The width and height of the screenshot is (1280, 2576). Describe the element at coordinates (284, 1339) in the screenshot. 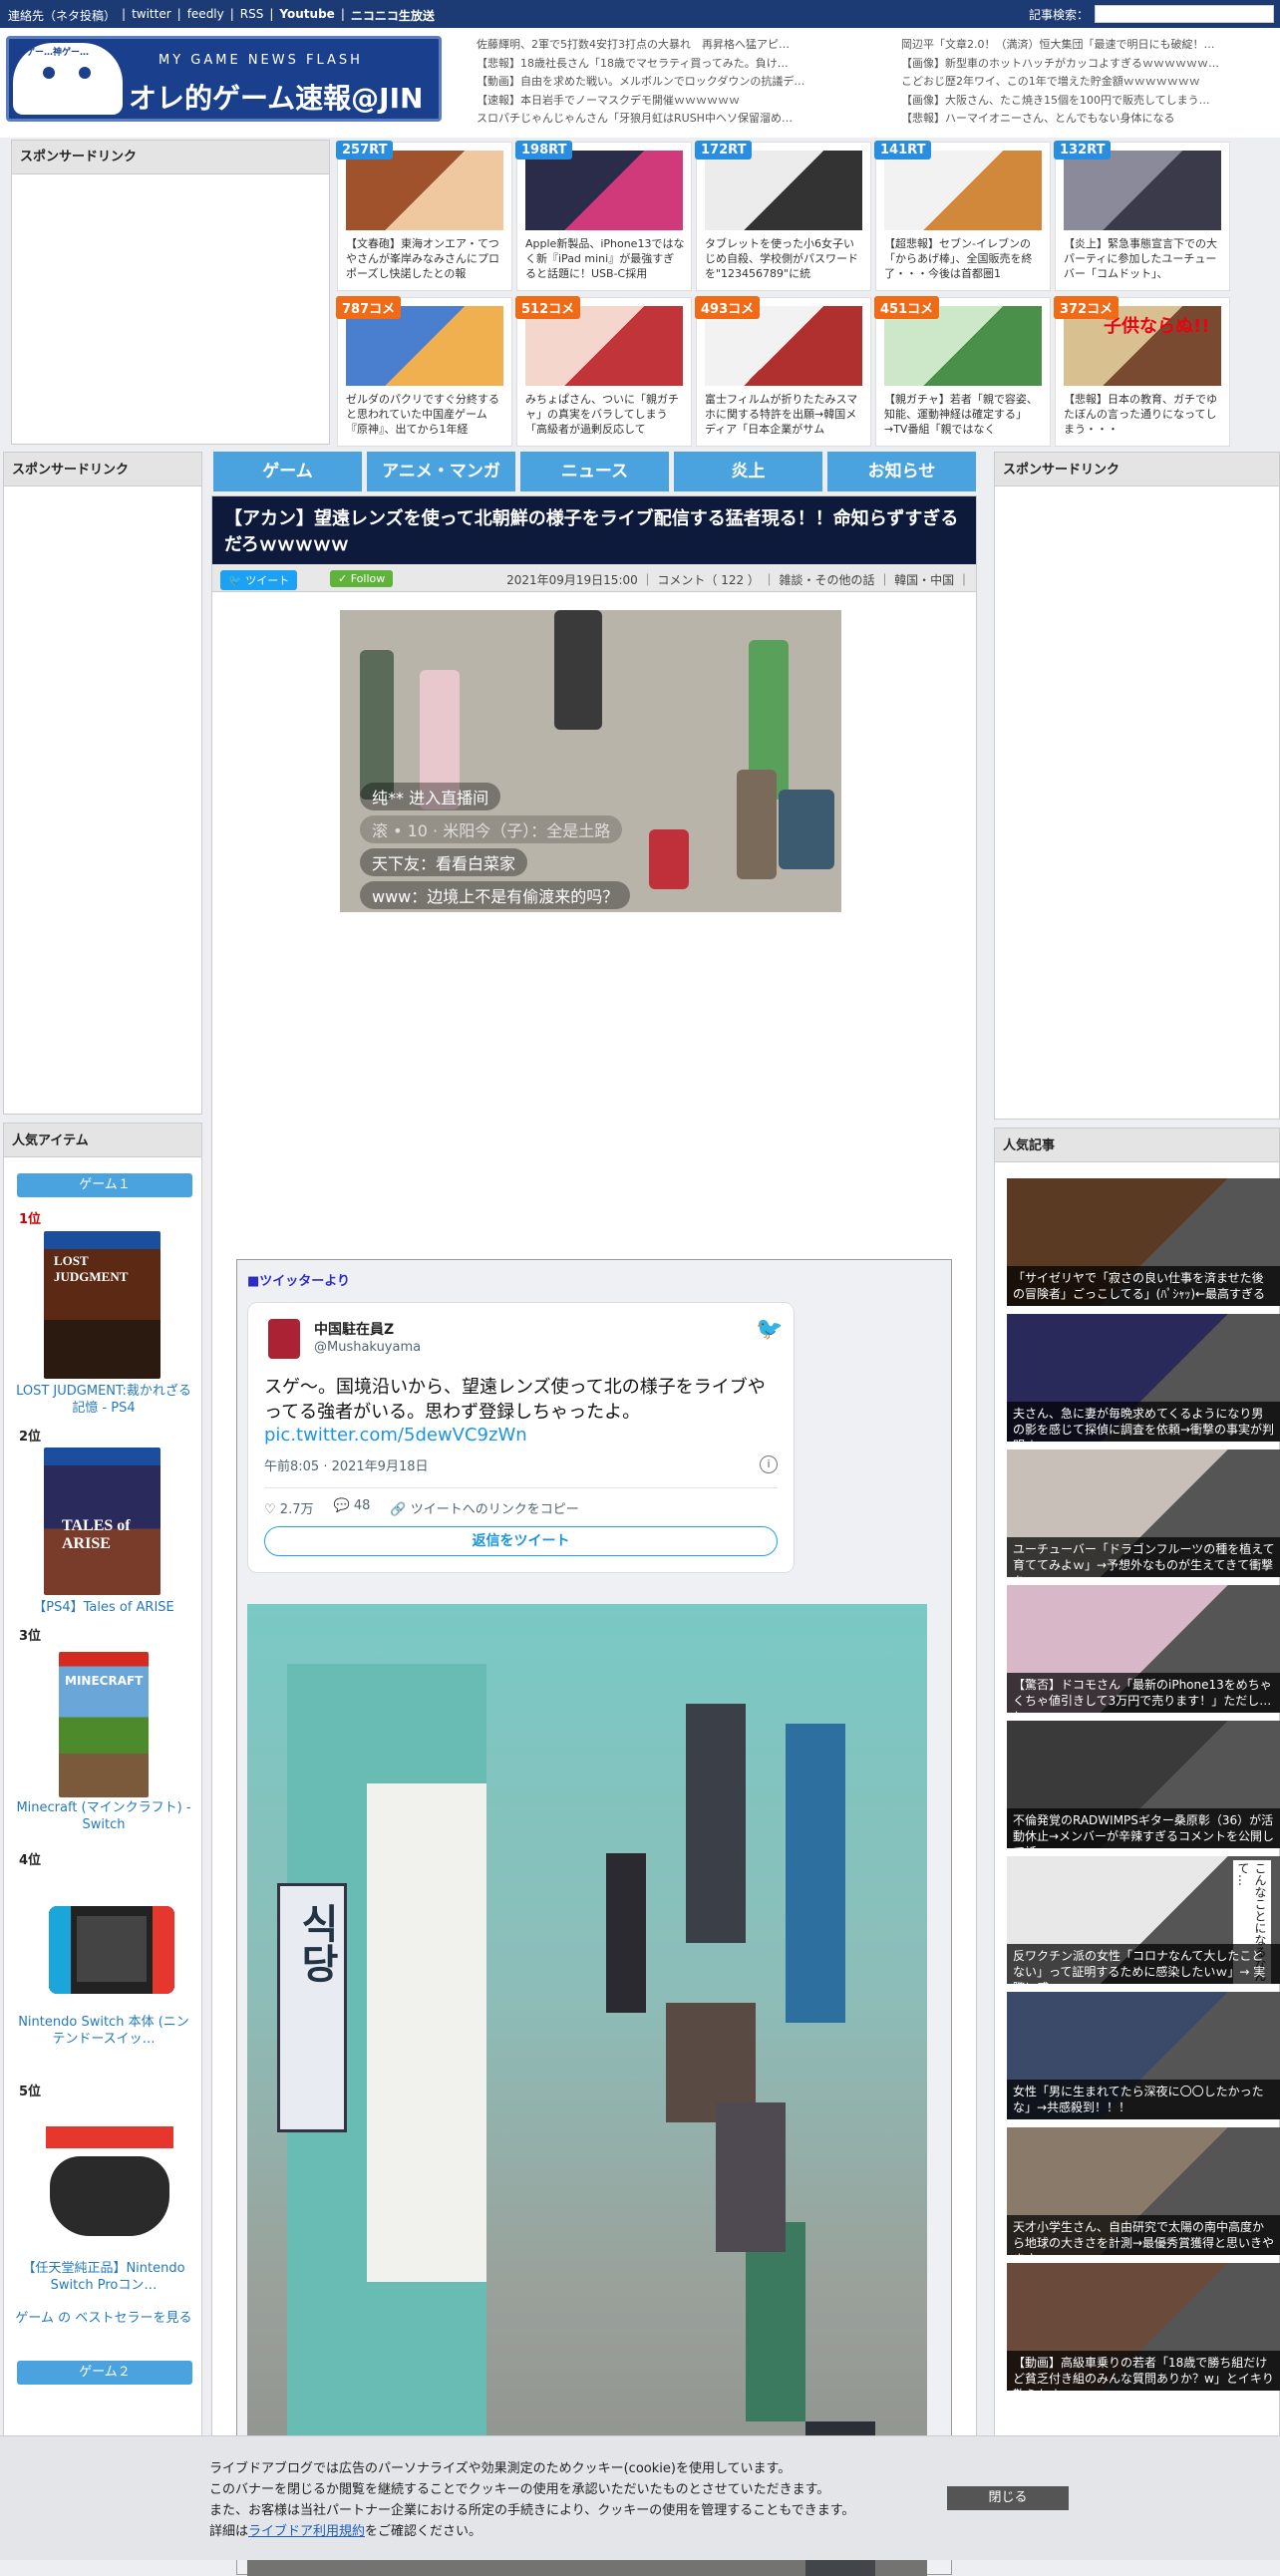

I see `tweet-avatar` at that location.